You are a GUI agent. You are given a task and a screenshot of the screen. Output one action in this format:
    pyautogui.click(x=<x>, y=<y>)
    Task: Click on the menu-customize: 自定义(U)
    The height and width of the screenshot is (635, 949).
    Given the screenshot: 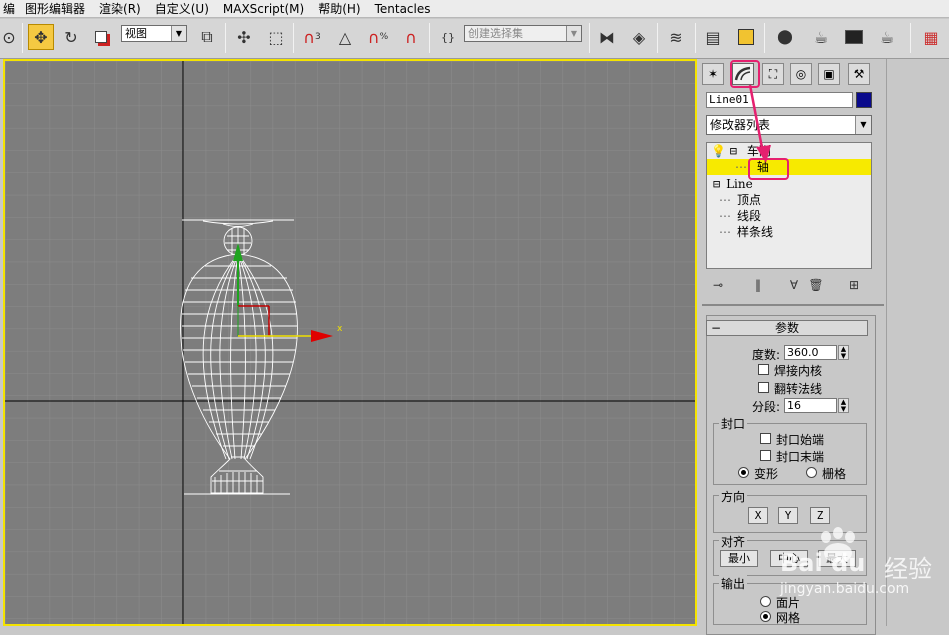 What is the action you would take?
    pyautogui.click(x=182, y=9)
    